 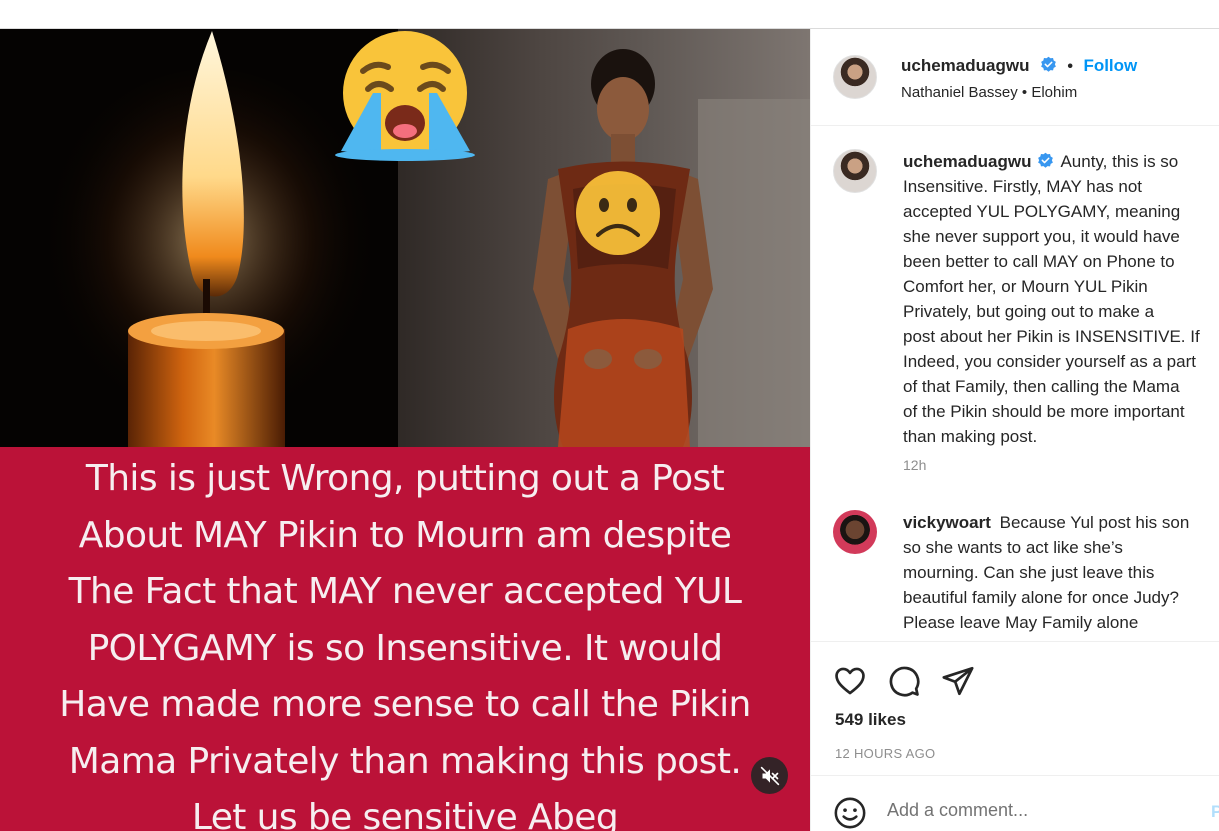 I want to click on author-avatar, so click(x=855, y=77).